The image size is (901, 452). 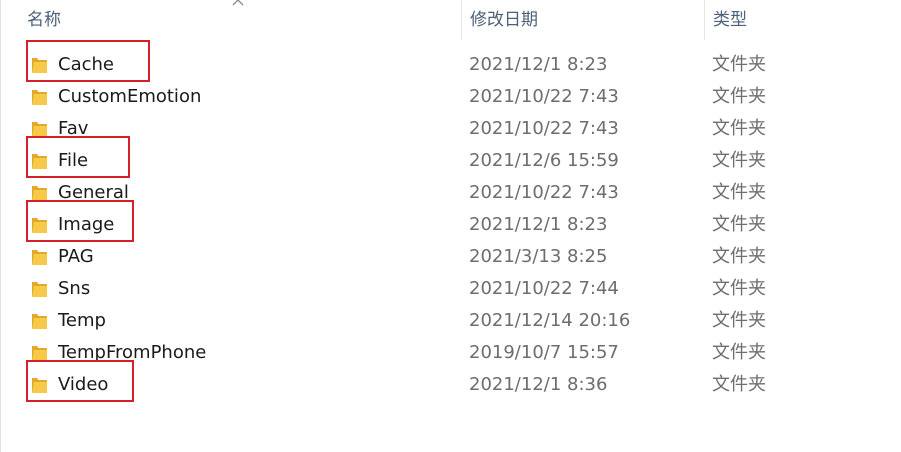 I want to click on file-name: Cache, so click(x=86, y=65).